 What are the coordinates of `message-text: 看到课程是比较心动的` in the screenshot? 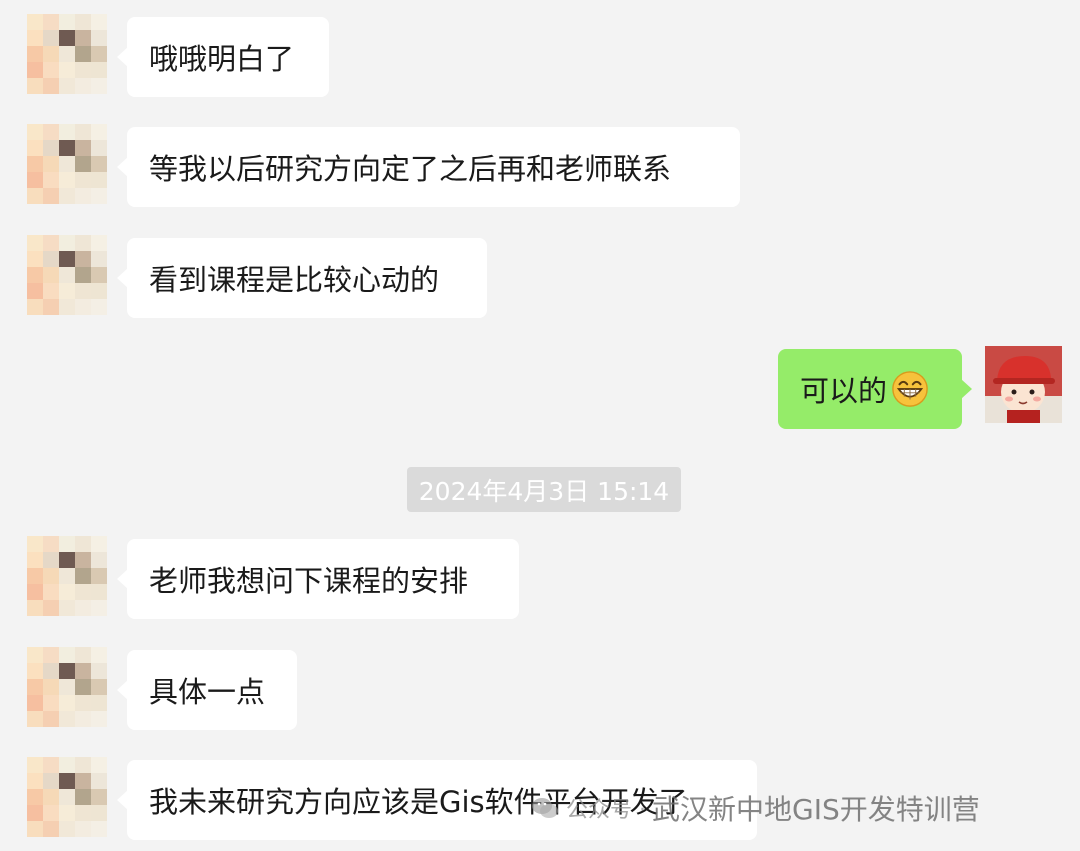 It's located at (294, 280).